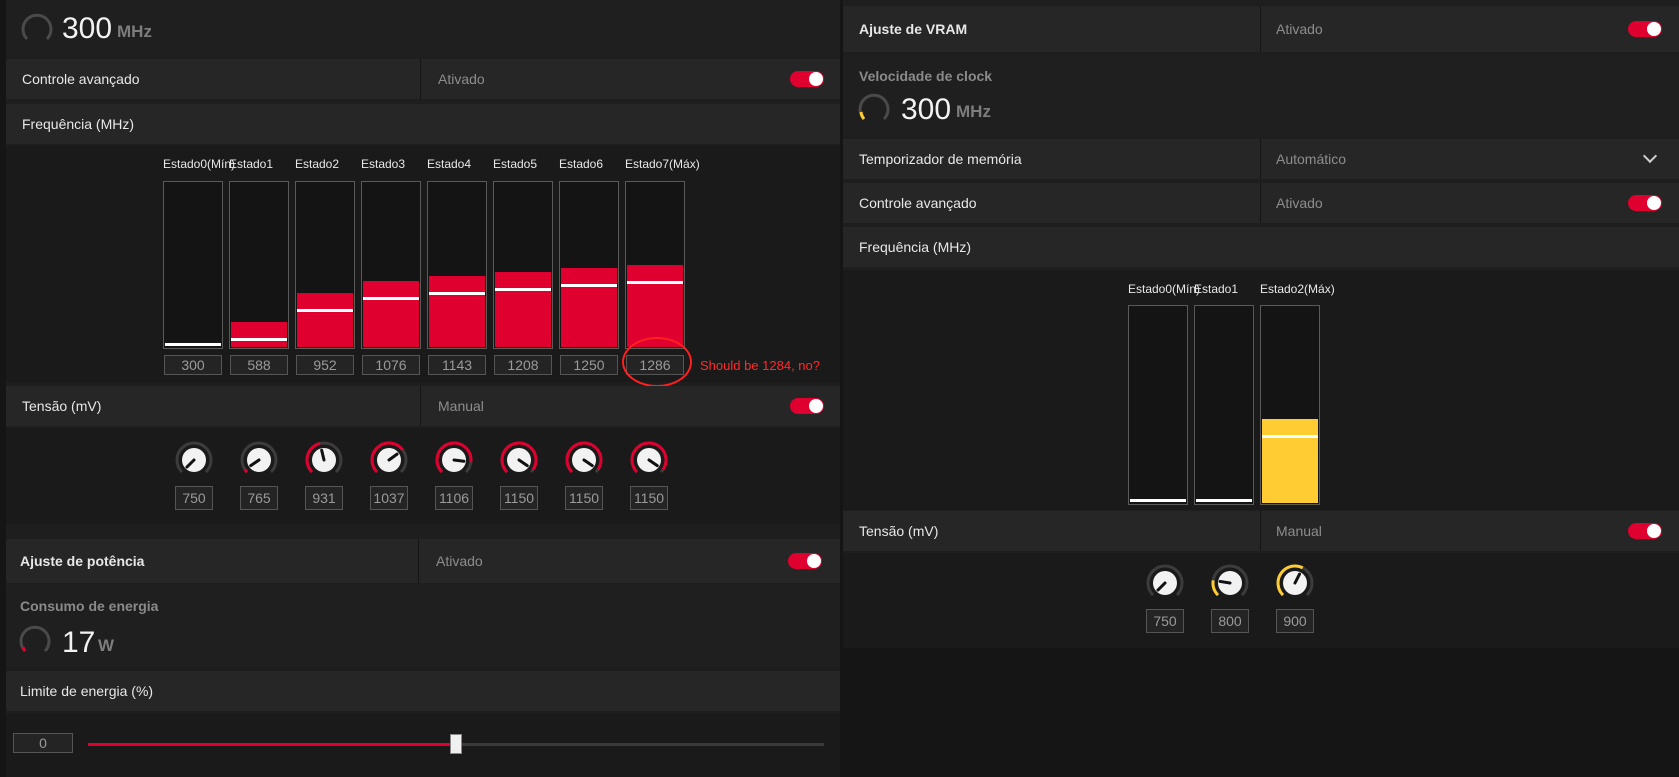  What do you see at coordinates (35, 639) in the screenshot?
I see `power-gauge-icon` at bounding box center [35, 639].